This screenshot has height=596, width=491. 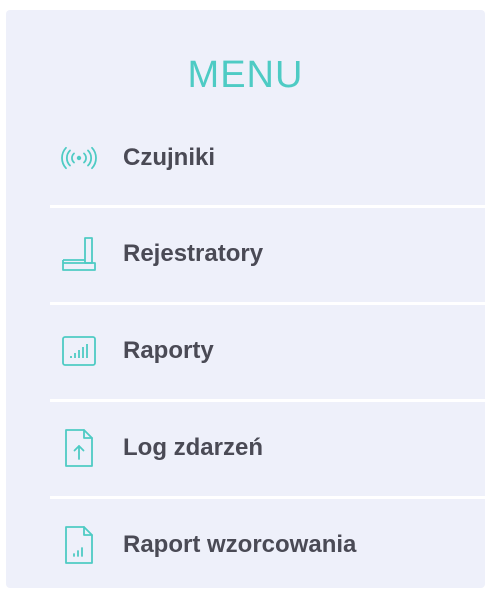 What do you see at coordinates (168, 350) in the screenshot?
I see `menu-item-label: Raporty` at bounding box center [168, 350].